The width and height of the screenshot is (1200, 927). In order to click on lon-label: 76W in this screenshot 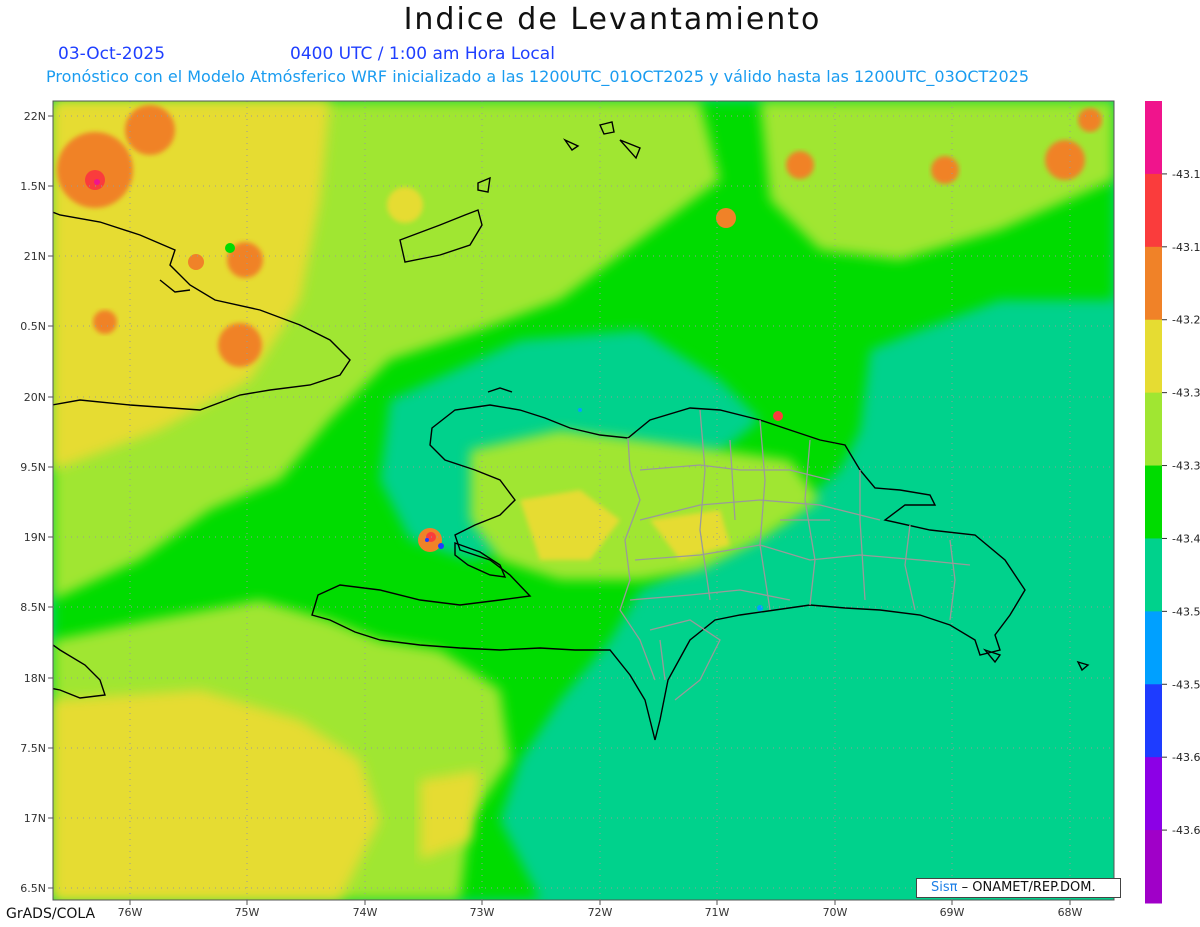, I will do `click(130, 912)`.